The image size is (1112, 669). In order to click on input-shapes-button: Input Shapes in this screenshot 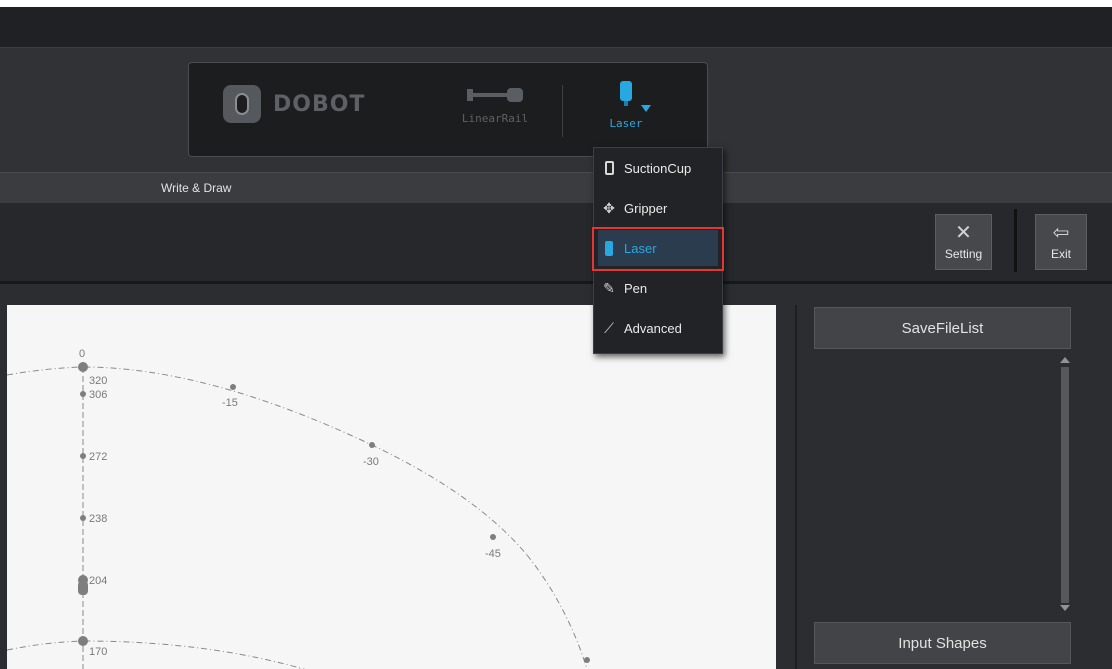, I will do `click(942, 643)`.